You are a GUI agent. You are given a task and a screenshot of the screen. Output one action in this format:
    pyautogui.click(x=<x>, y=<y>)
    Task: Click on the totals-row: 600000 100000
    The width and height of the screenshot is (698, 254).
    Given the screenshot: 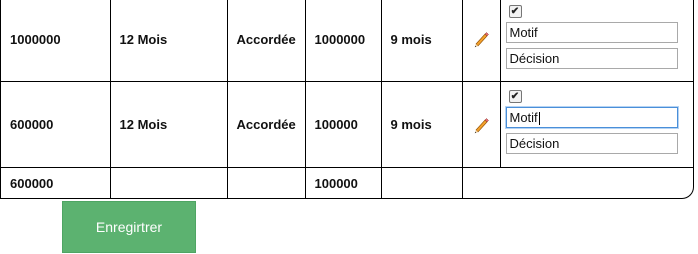 What is the action you would take?
    pyautogui.click(x=347, y=182)
    